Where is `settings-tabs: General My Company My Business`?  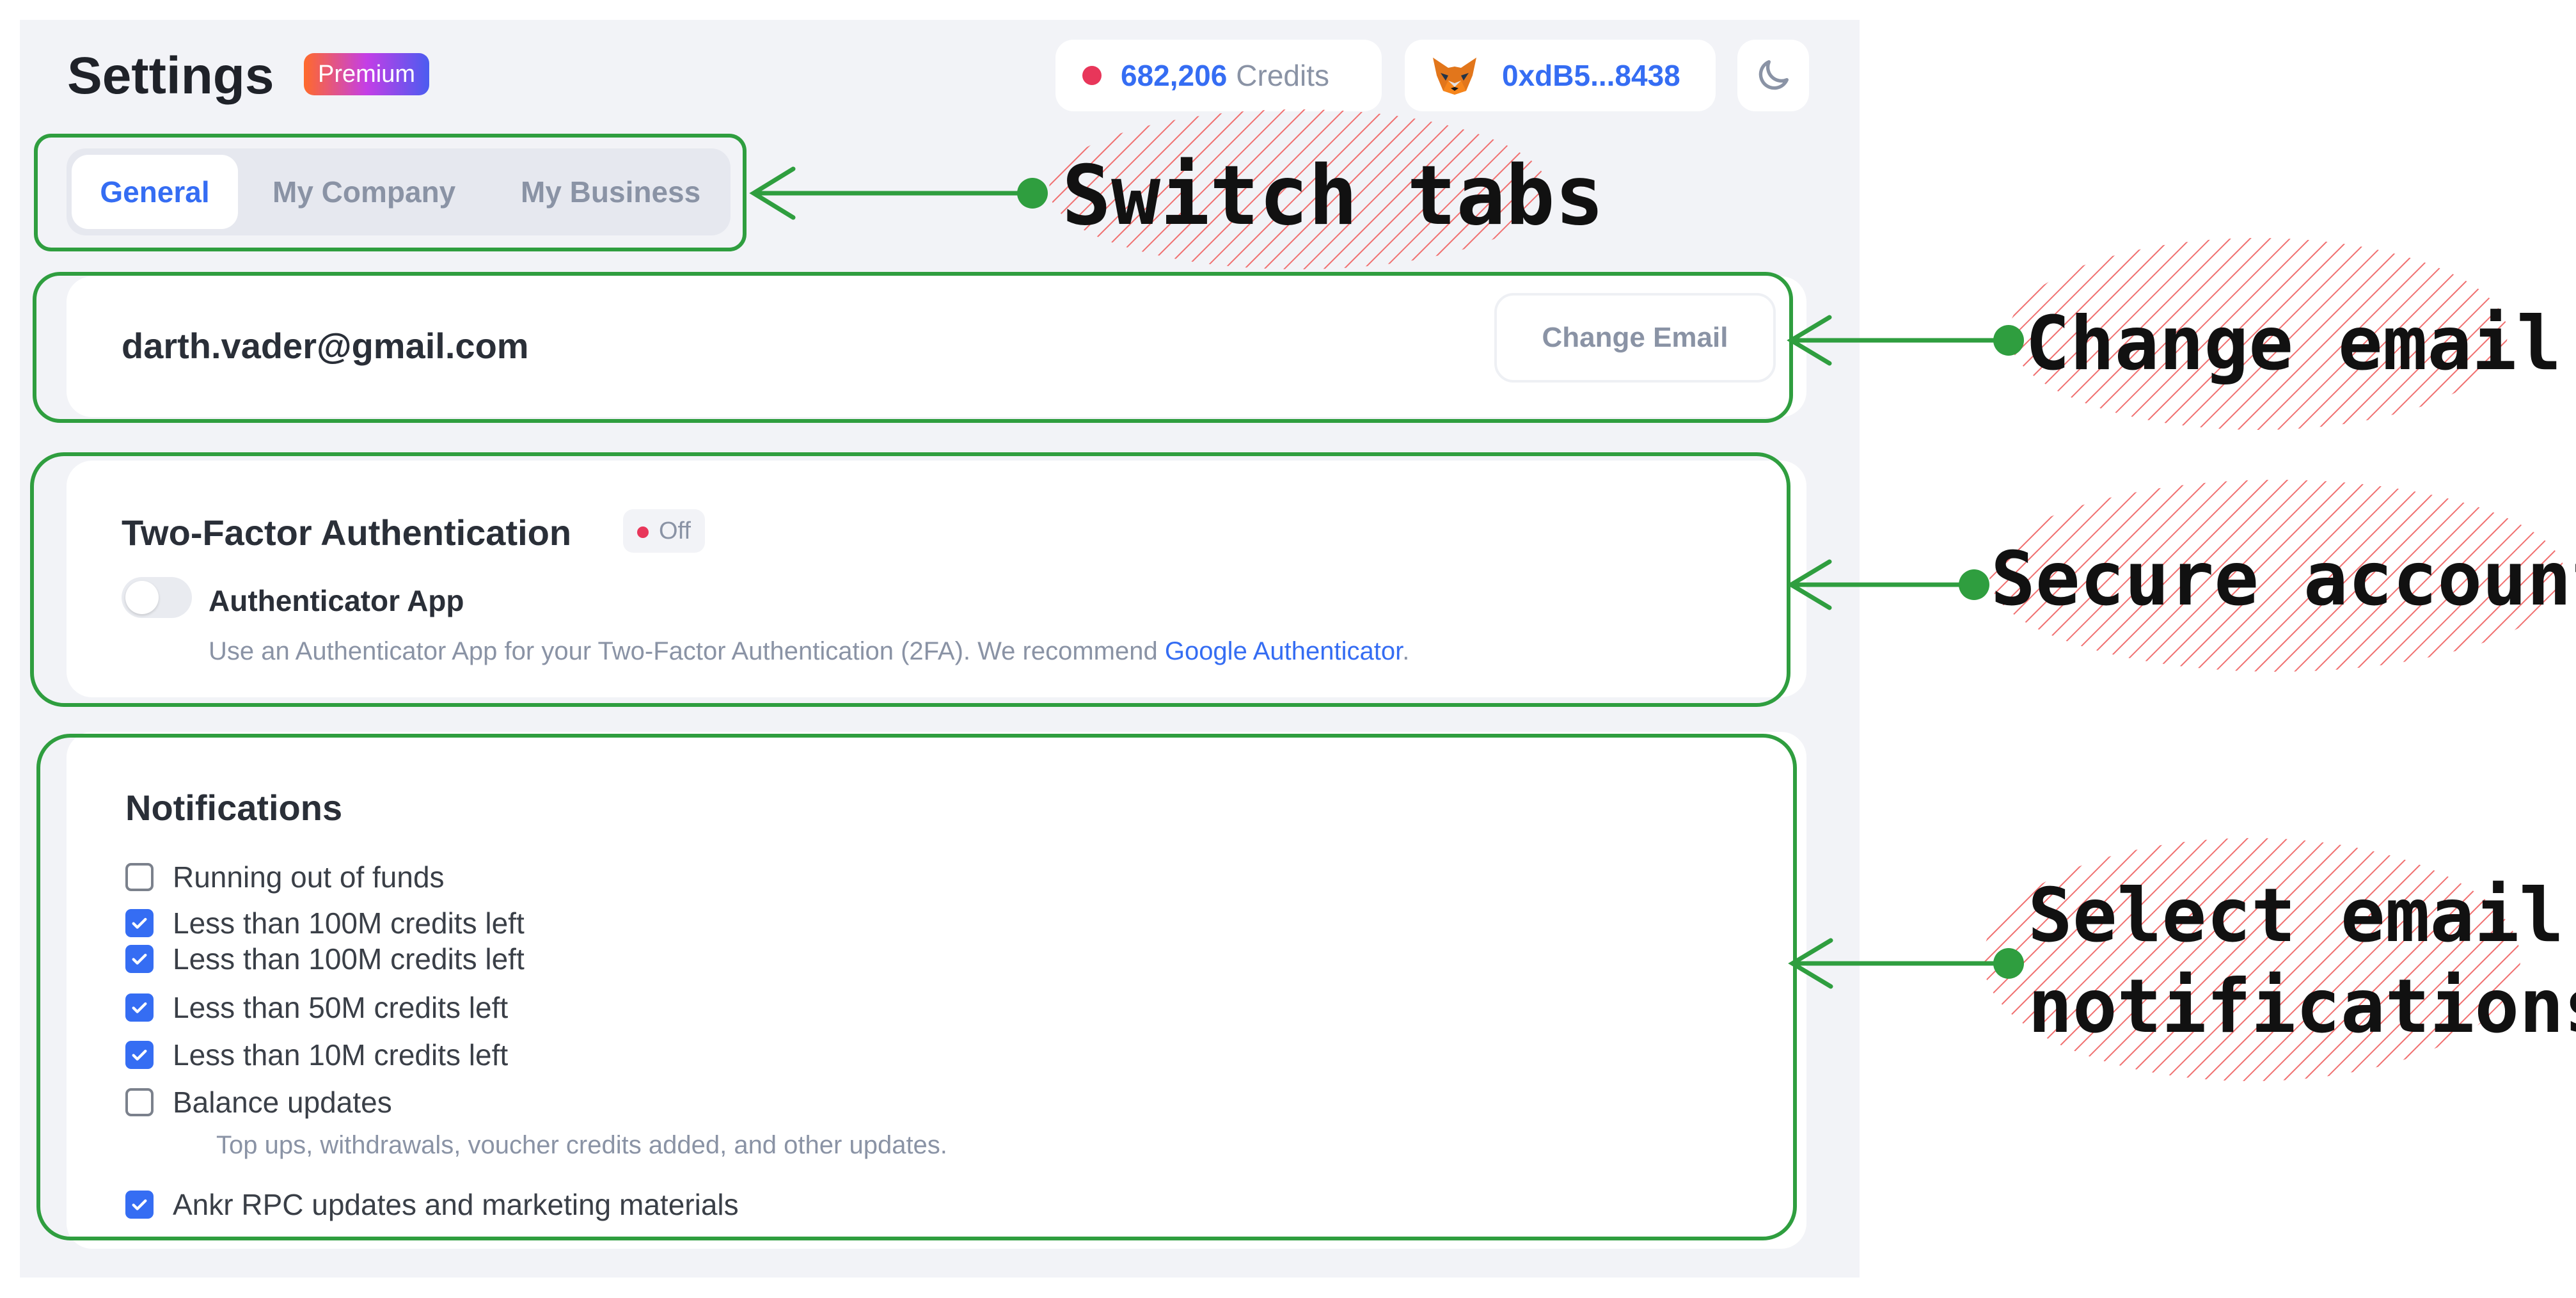
settings-tabs: General My Company My Business is located at coordinates (399, 191).